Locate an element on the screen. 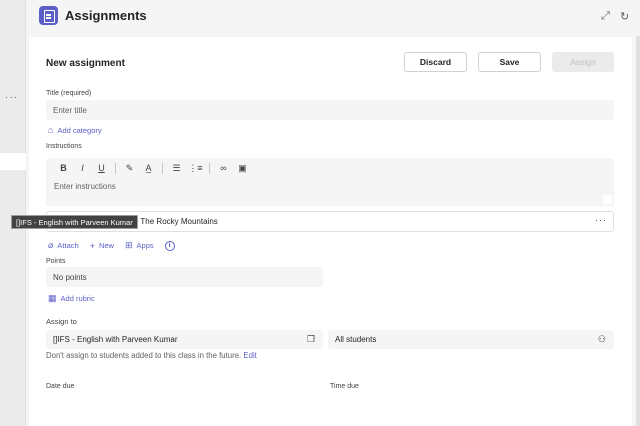  instructions-placeholder: Enter instructions is located at coordinates (85, 186).